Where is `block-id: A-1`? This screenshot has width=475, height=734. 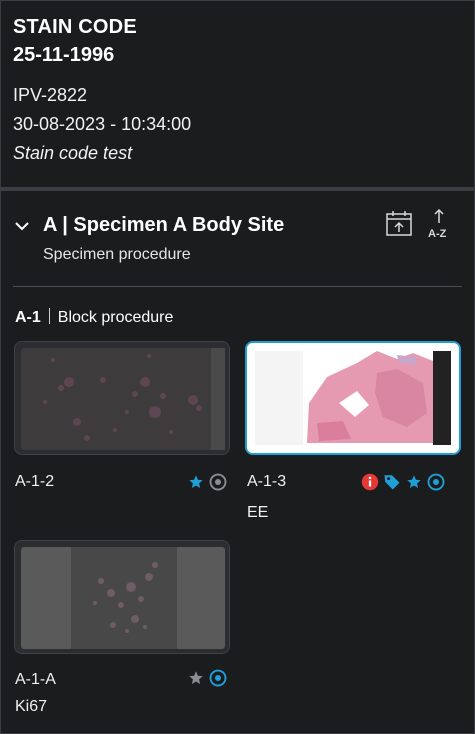 block-id: A-1 is located at coordinates (28, 317).